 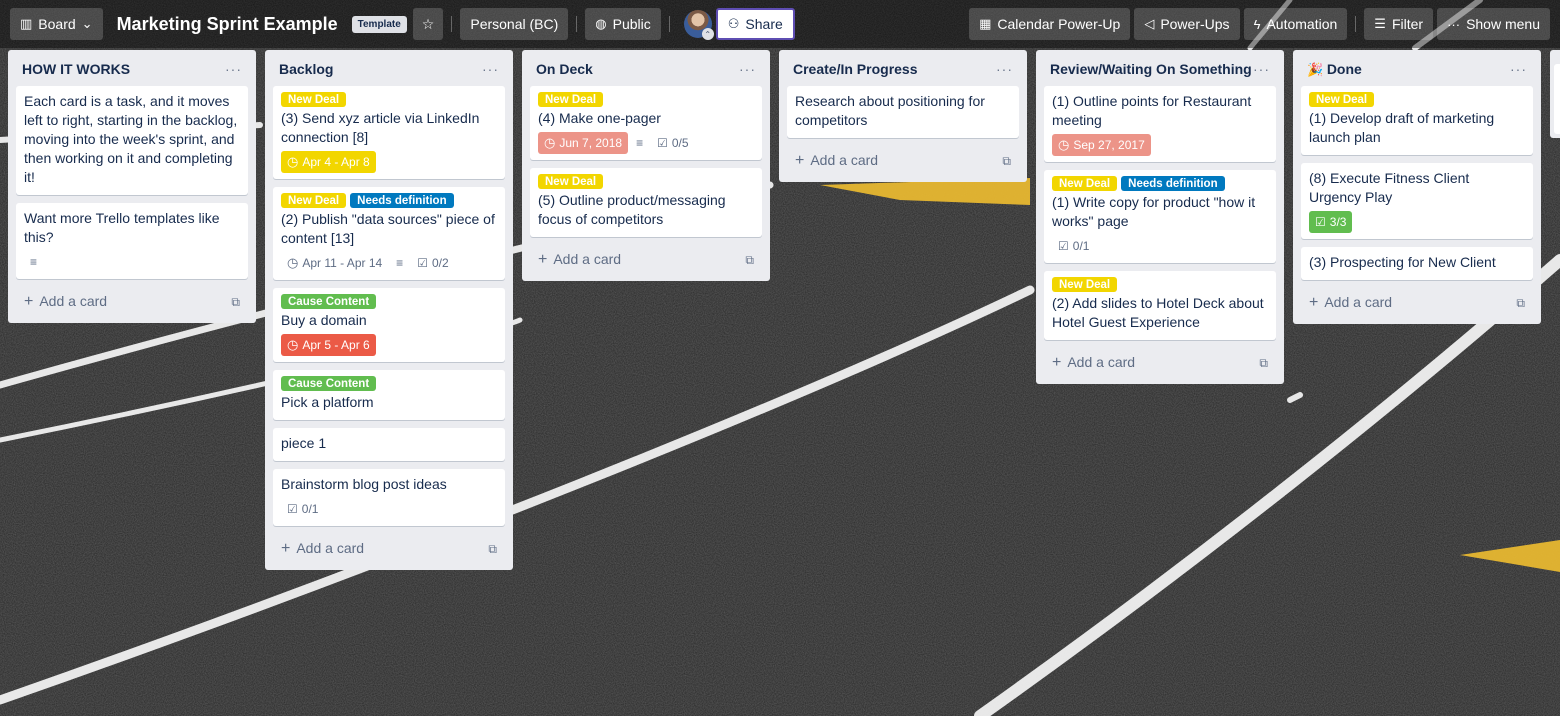 What do you see at coordinates (310, 509) in the screenshot?
I see `checklist-count: 0/1` at bounding box center [310, 509].